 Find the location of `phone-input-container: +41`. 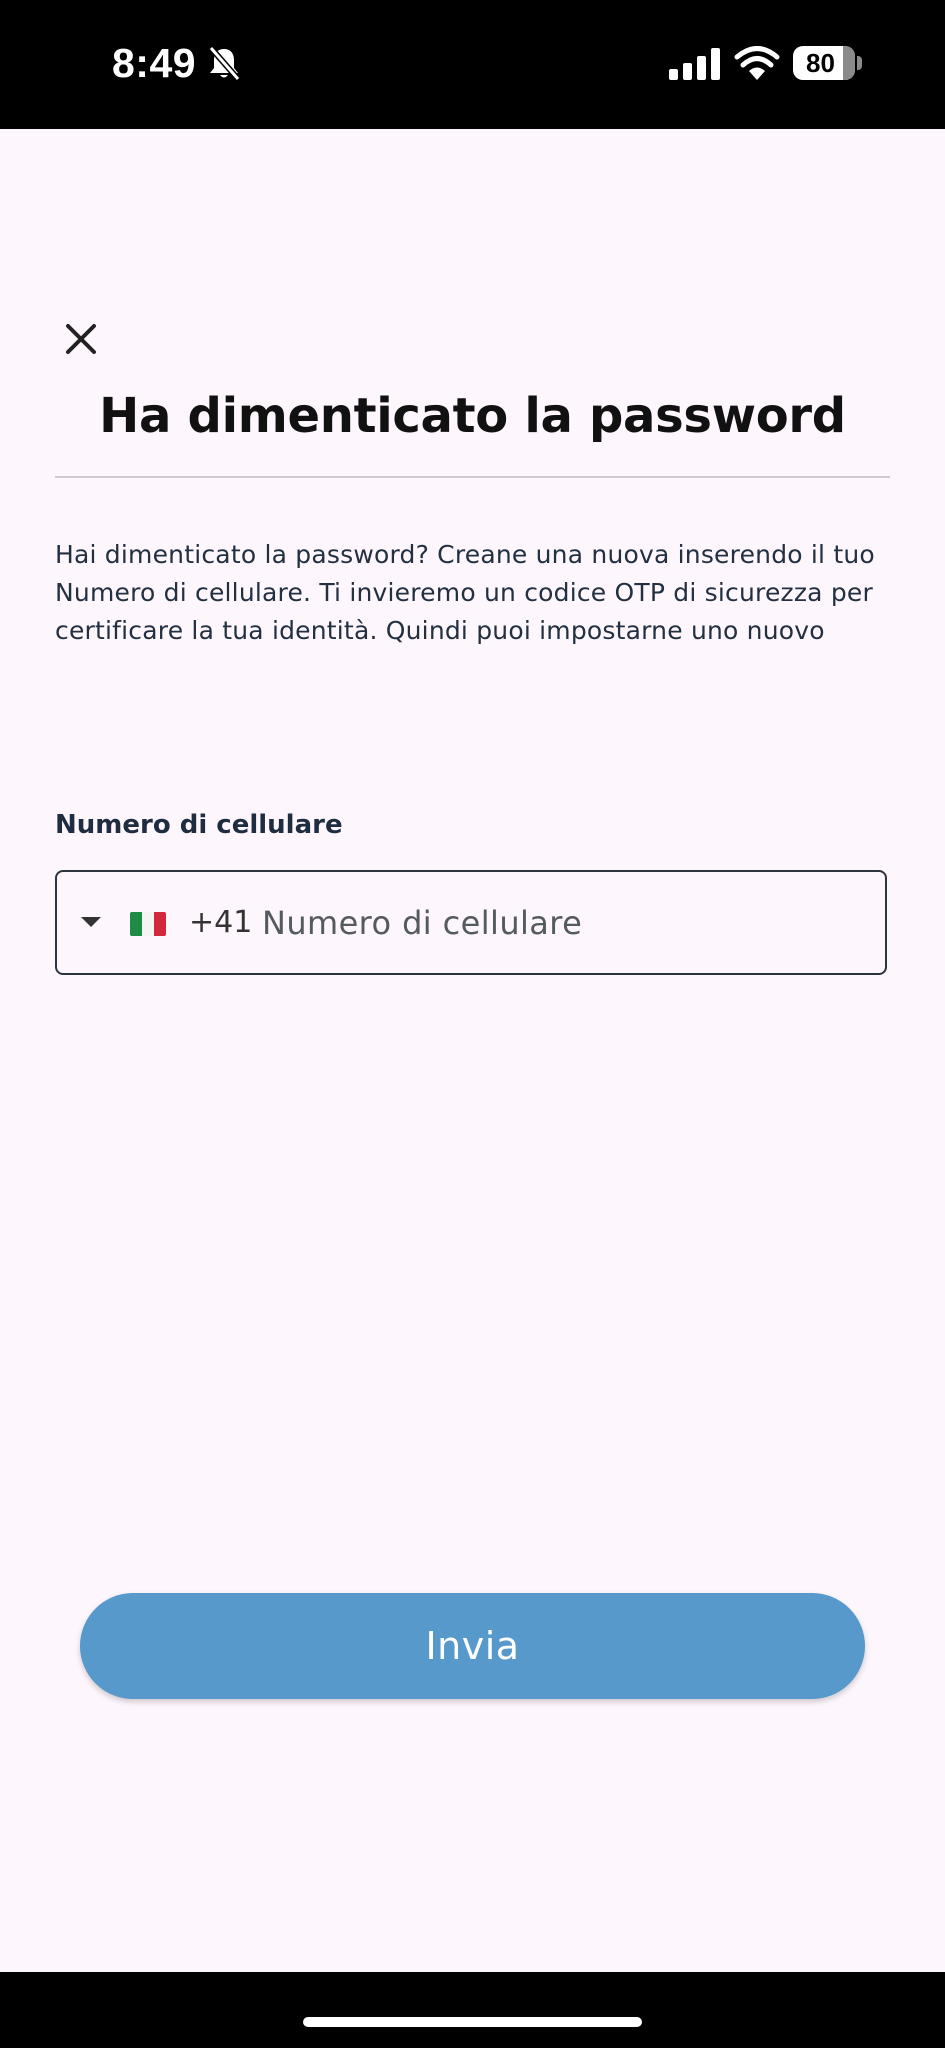

phone-input-container: +41 is located at coordinates (471, 922).